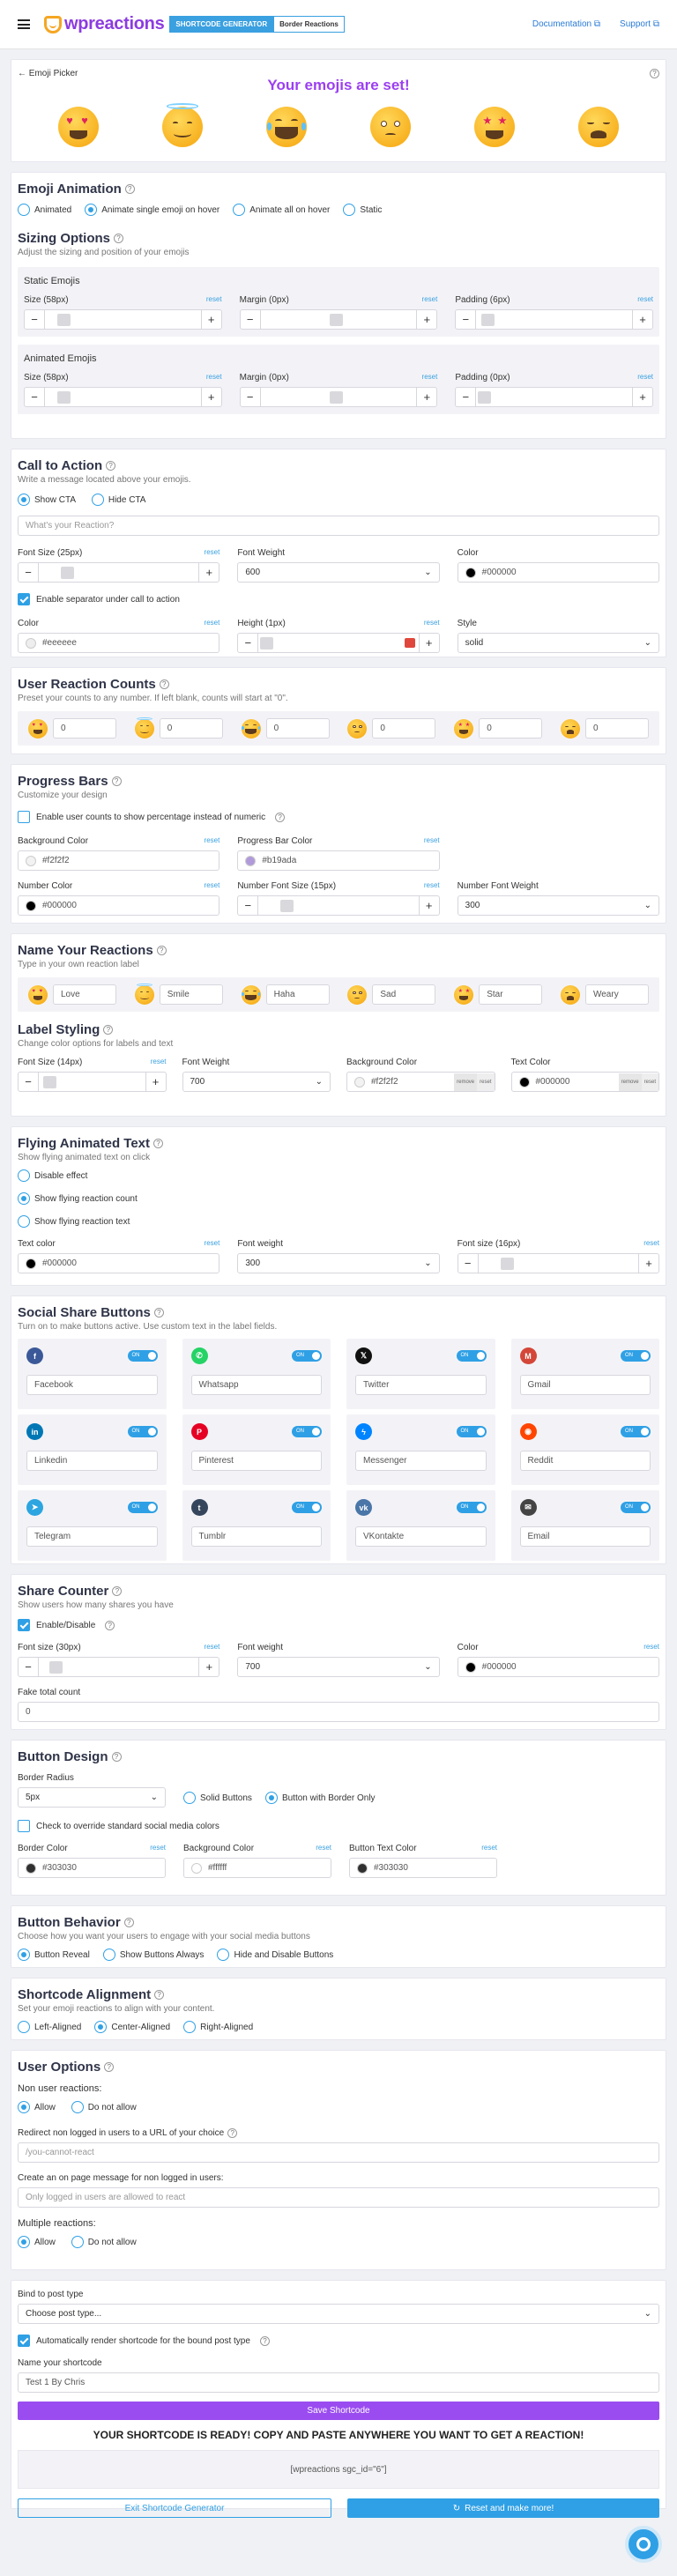 The image size is (677, 2576). I want to click on flying-font-weight-select: 300 ⌄, so click(338, 1263).